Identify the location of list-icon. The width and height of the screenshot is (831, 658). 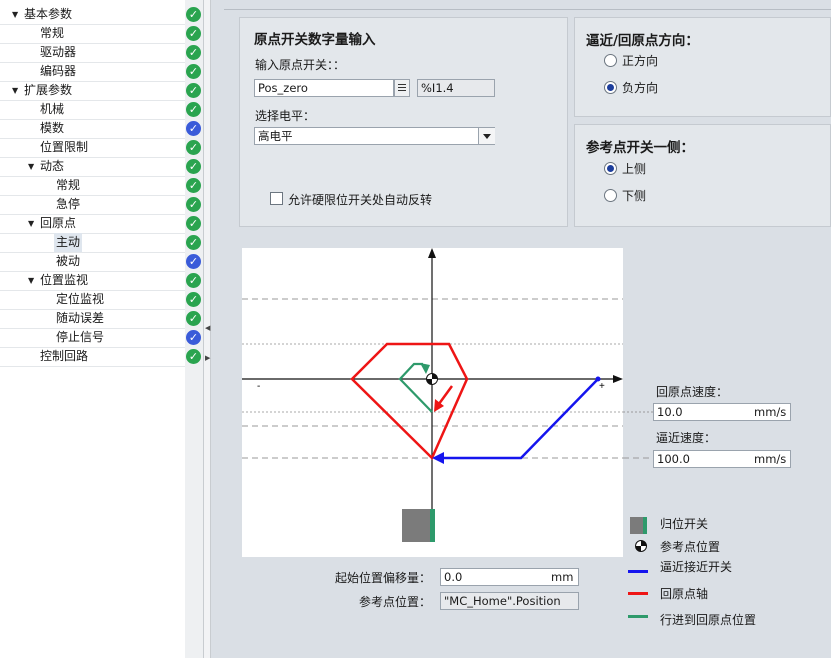
(402, 87).